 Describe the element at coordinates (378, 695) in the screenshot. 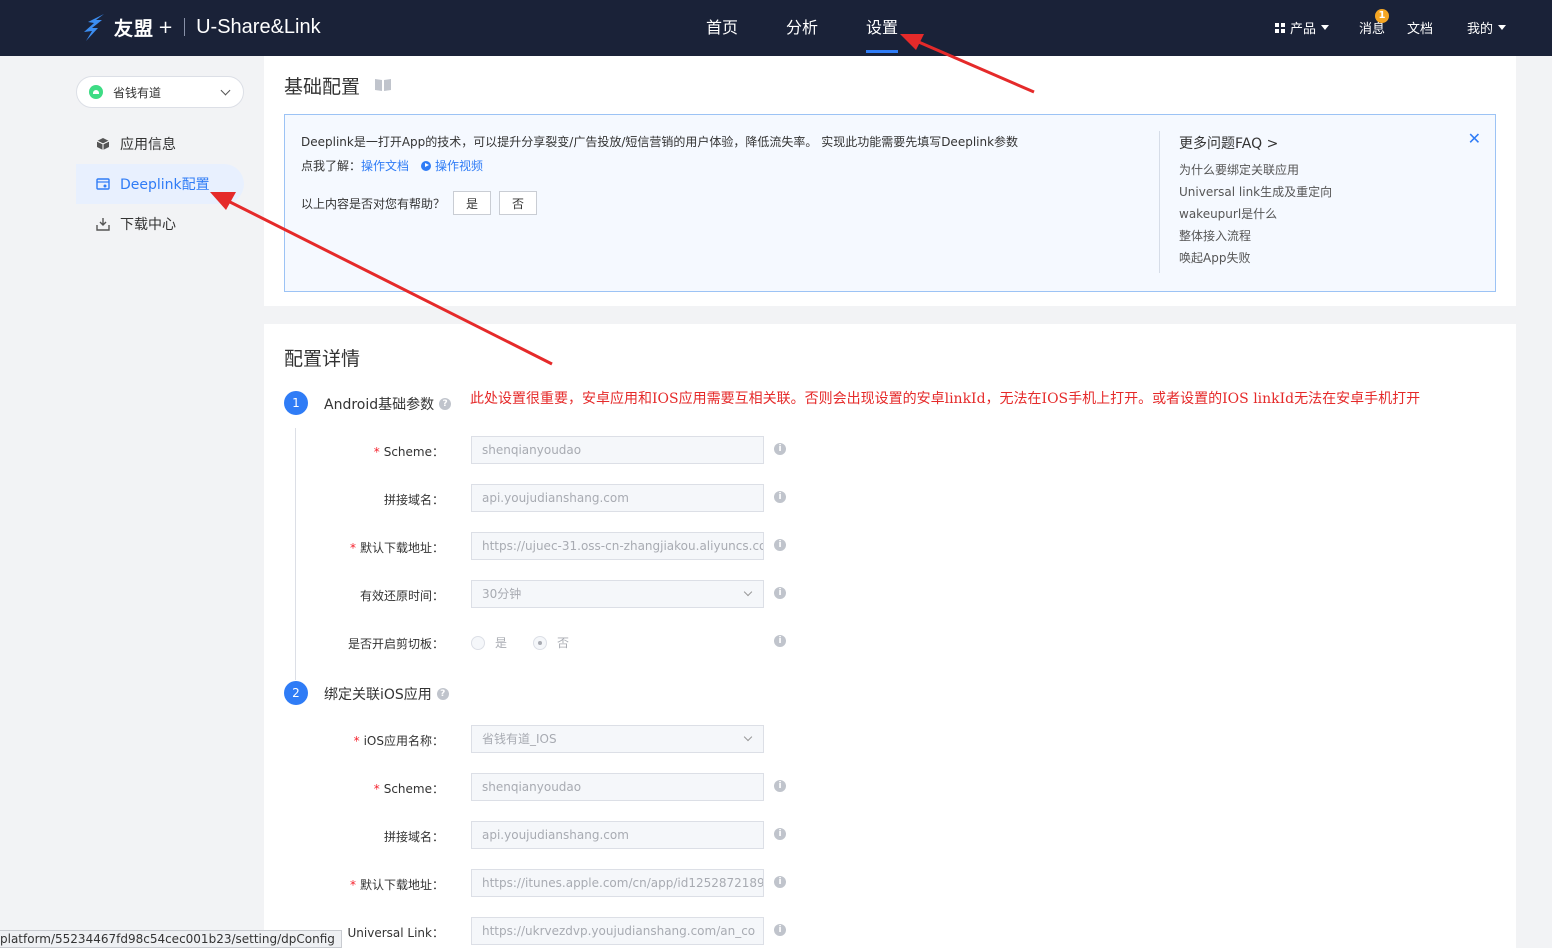

I see `step-title-text: 绑定关联iOS应用` at that location.